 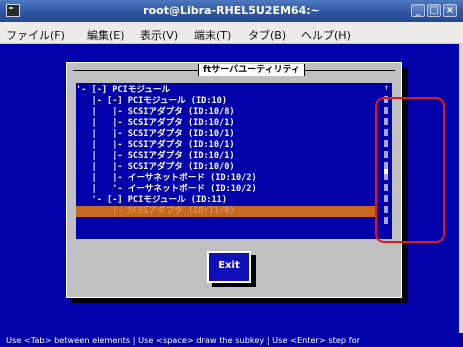 What do you see at coordinates (35, 35) in the screenshot?
I see `menu-file: ファイル(F)` at bounding box center [35, 35].